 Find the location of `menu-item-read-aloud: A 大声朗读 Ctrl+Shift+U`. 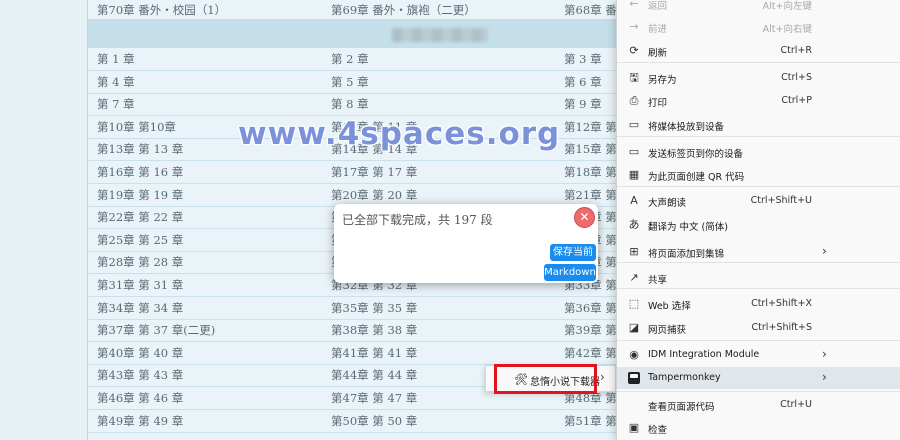

menu-item-read-aloud: A 大声朗读 Ctrl+Shift+U is located at coordinates (758, 201).